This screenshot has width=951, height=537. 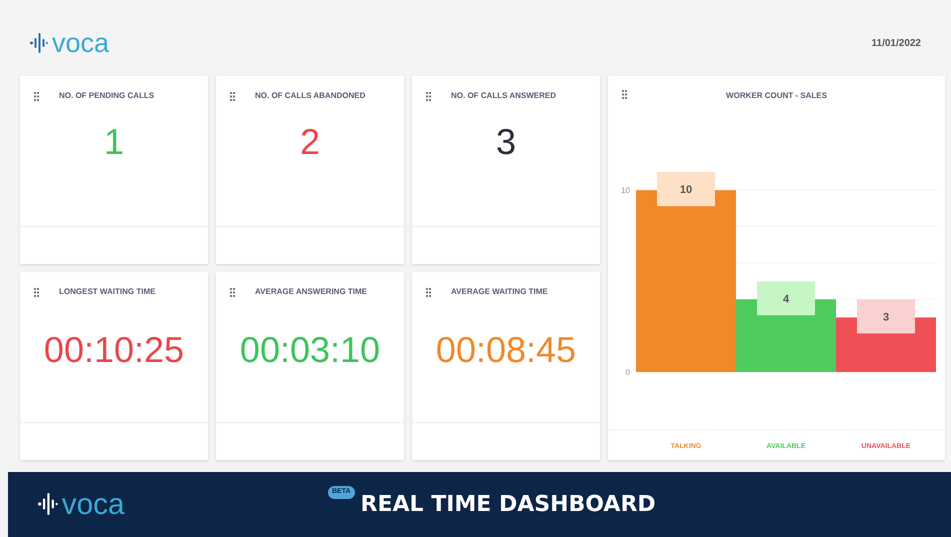 I want to click on axis-tick-label: 0, so click(x=628, y=372).